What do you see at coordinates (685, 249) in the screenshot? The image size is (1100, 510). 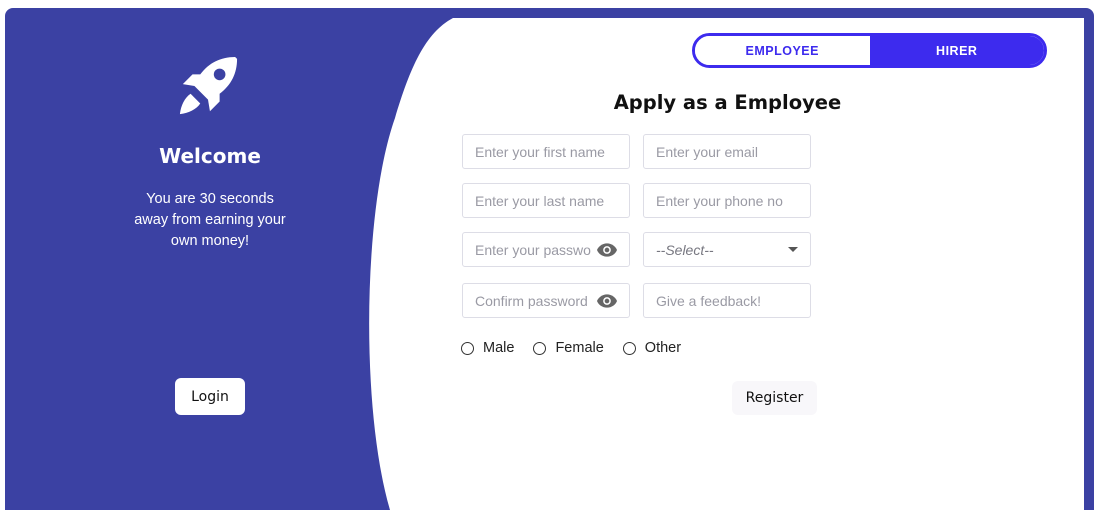 I see `role-select-value: --Select--` at bounding box center [685, 249].